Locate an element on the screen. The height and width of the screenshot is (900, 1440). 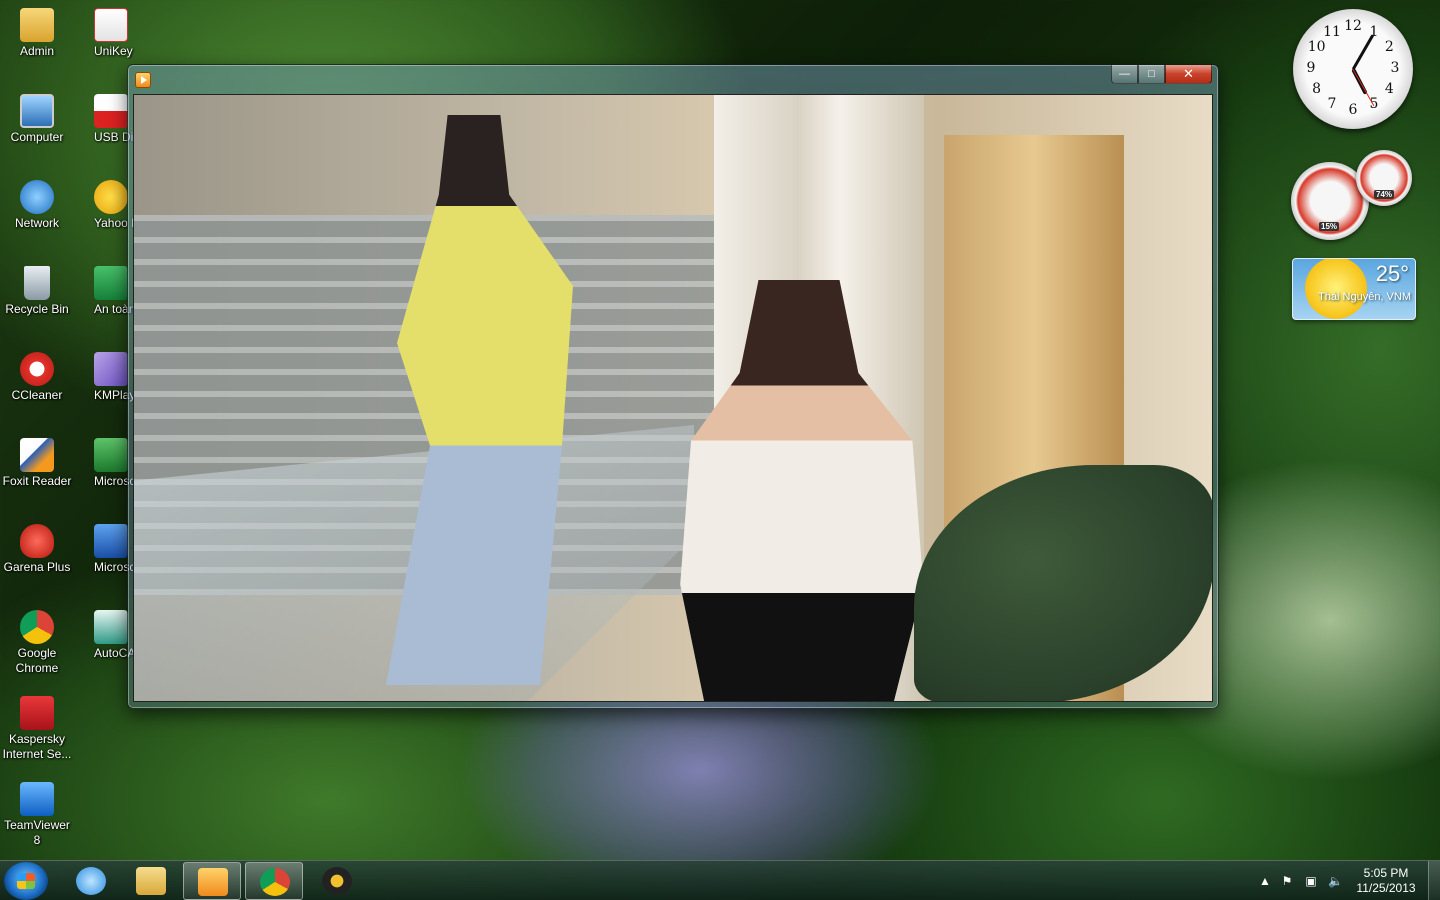
desktop-icon-label: Admin is located at coordinates (36, 51).